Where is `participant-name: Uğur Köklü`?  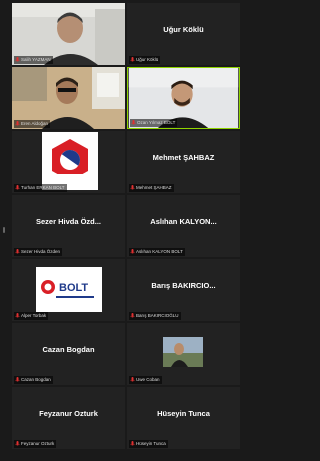 participant-name: Uğur Köklü is located at coordinates (183, 29).